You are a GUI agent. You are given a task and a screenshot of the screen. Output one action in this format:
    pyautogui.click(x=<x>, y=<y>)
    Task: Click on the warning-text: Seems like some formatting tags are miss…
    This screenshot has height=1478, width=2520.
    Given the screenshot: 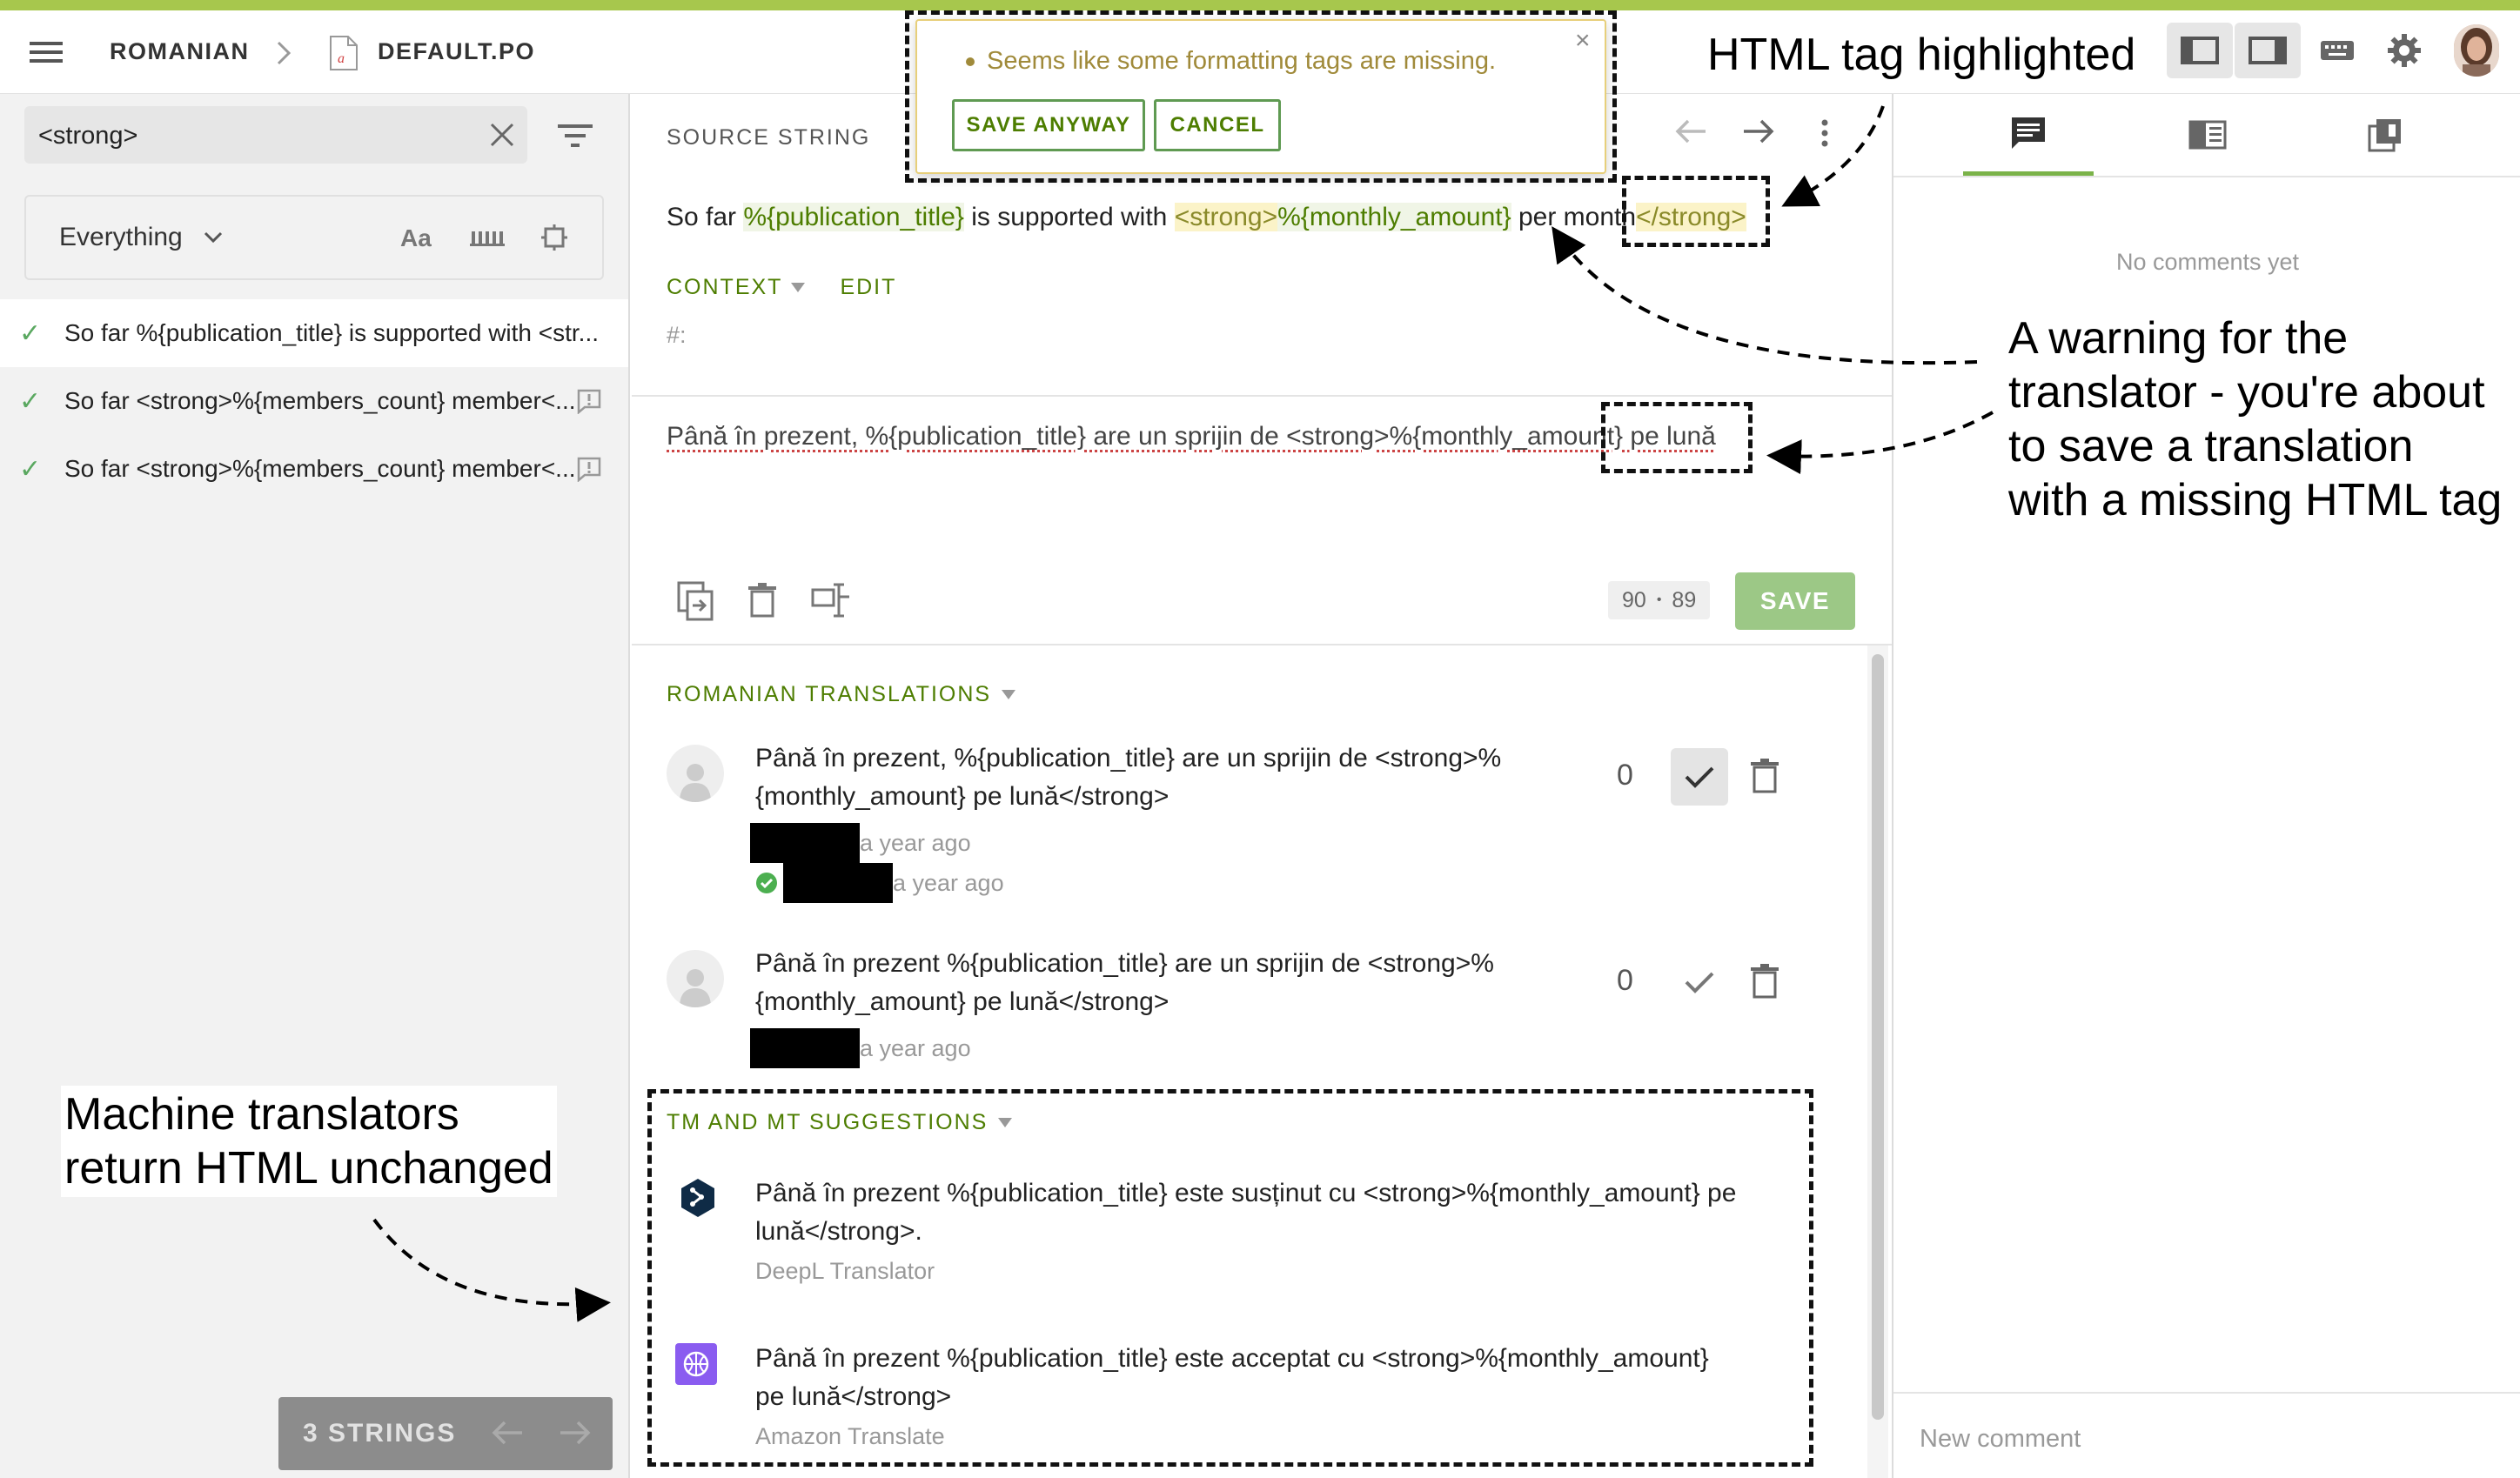 What is the action you would take?
    pyautogui.click(x=1242, y=61)
    